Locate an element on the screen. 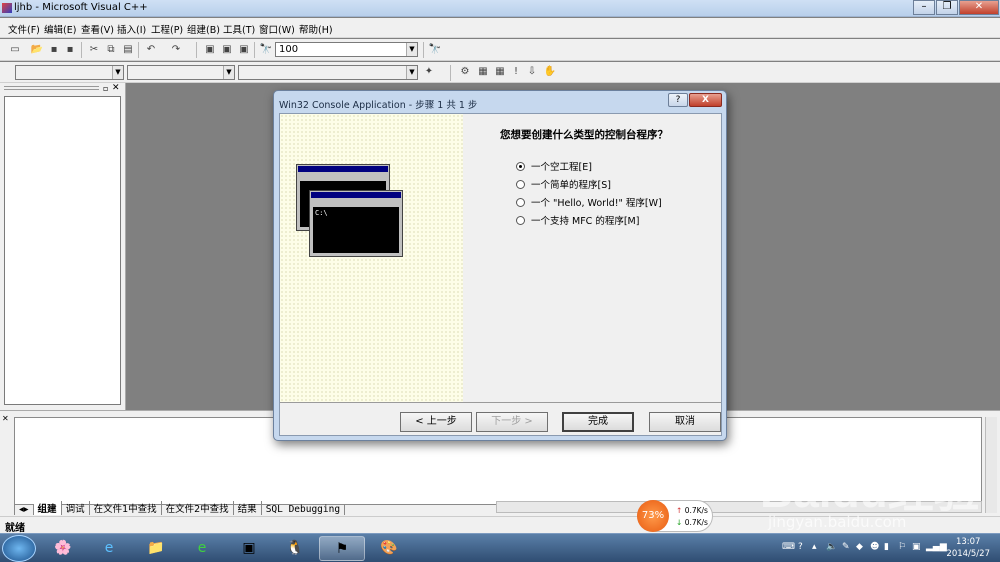 The height and width of the screenshot is (562, 1000). class-combo: ▼ is located at coordinates (69, 72).